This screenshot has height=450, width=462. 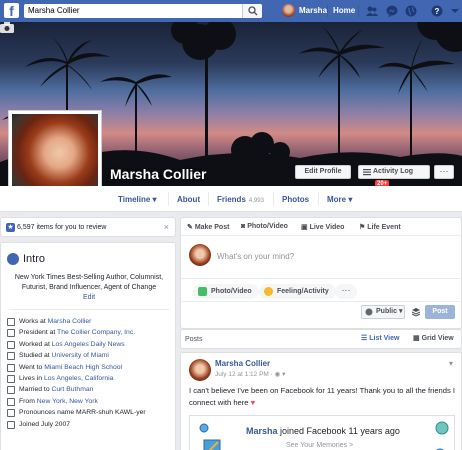 I want to click on fact-text: Lives in, so click(x=31, y=378).